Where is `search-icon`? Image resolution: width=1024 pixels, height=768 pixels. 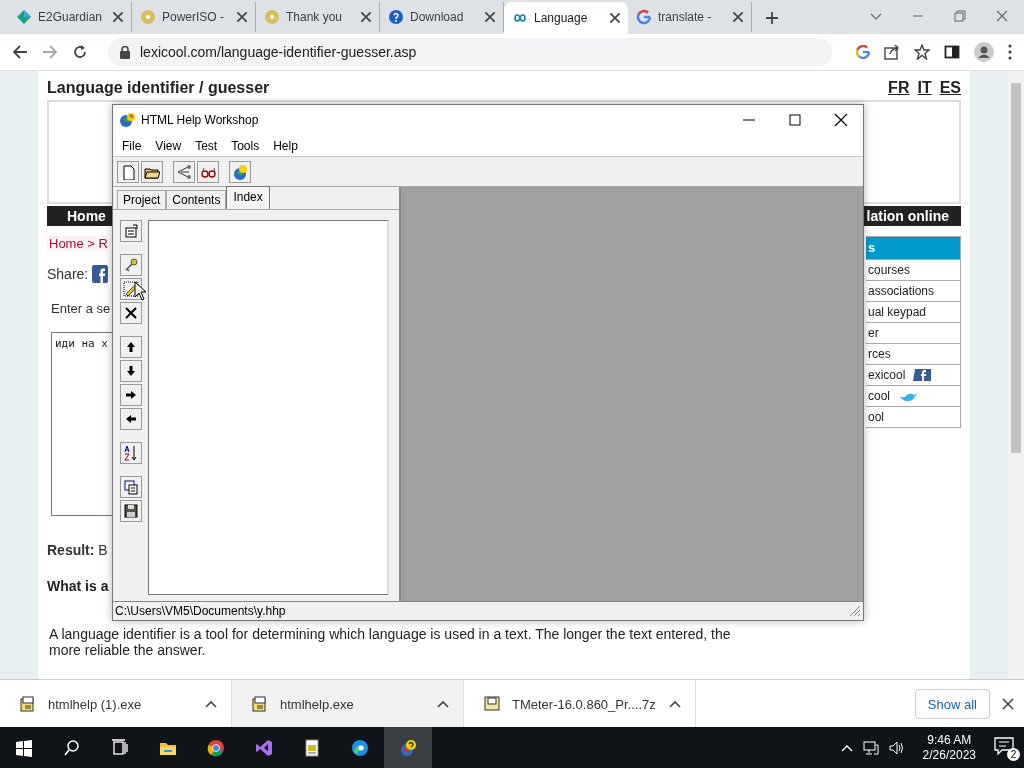
search-icon is located at coordinates (72, 747).